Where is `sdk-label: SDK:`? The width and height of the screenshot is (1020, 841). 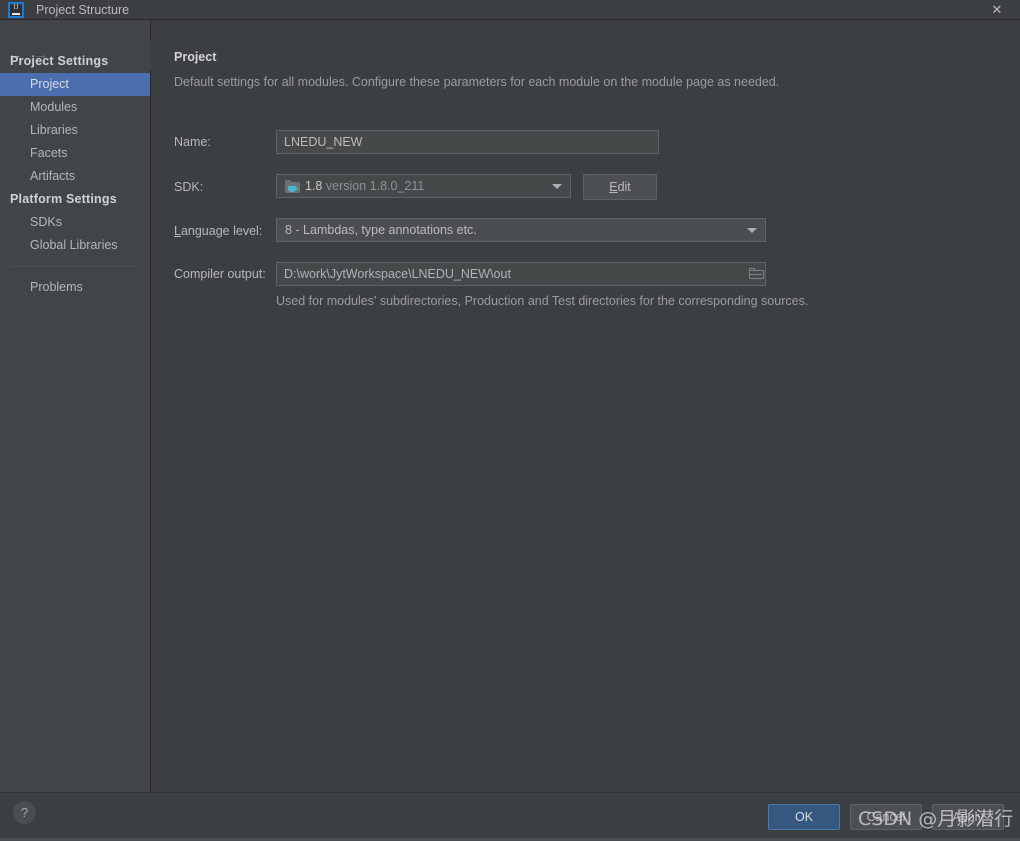
sdk-label: SDK: is located at coordinates (189, 187).